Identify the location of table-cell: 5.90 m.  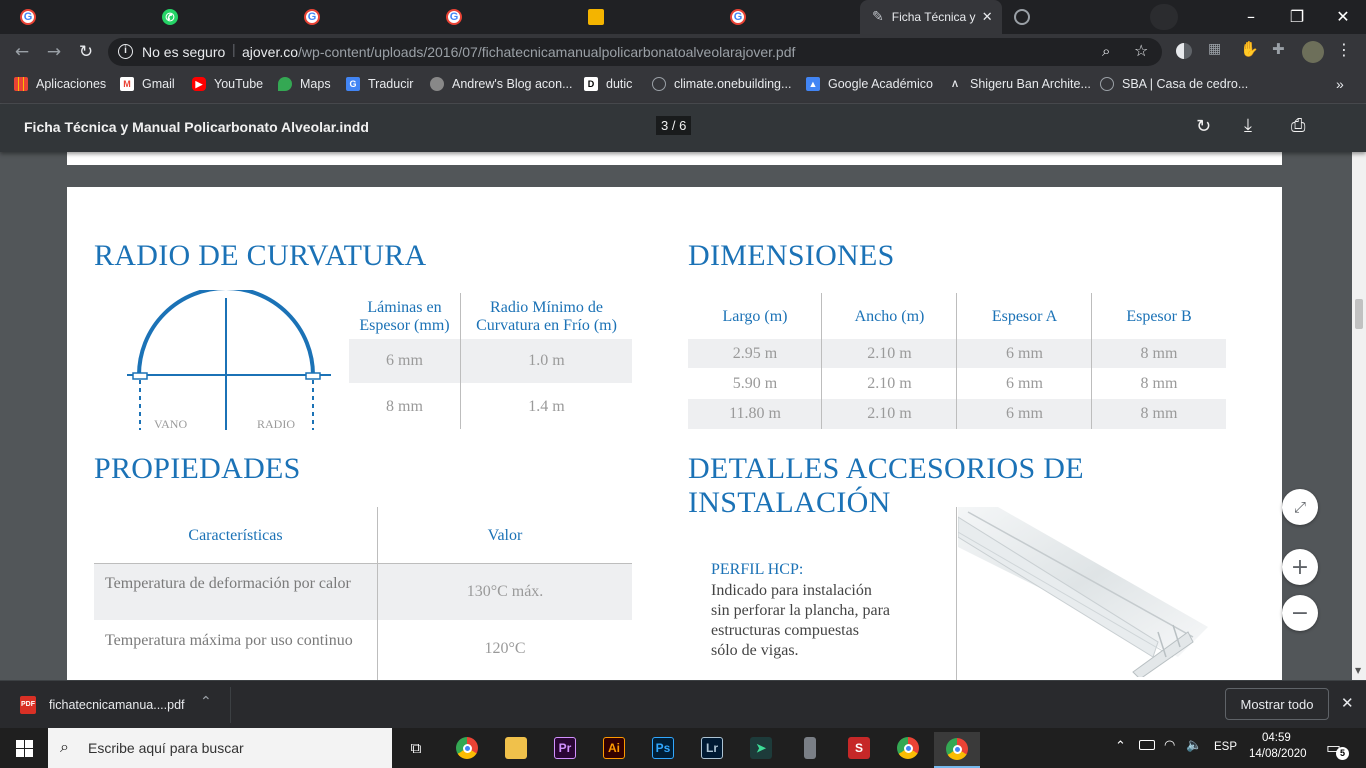
(755, 383).